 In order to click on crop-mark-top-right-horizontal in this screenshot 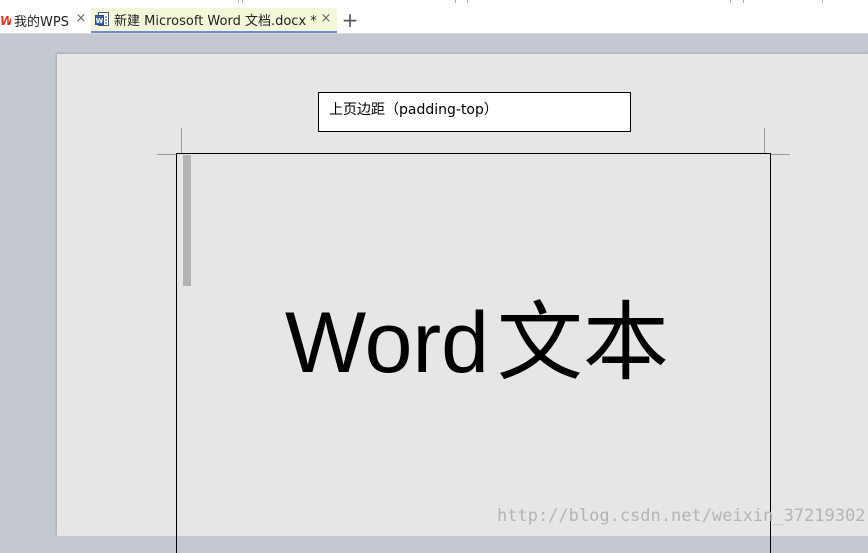, I will do `click(780, 154)`.